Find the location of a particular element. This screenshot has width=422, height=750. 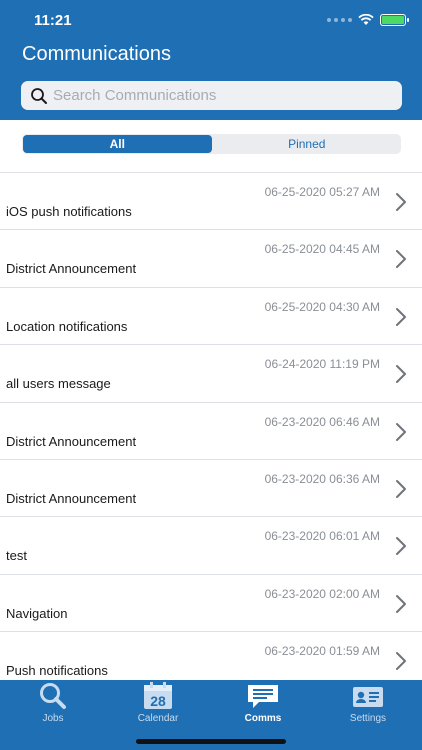

message-date: 06-25-2020 04:30 AM is located at coordinates (322, 306).